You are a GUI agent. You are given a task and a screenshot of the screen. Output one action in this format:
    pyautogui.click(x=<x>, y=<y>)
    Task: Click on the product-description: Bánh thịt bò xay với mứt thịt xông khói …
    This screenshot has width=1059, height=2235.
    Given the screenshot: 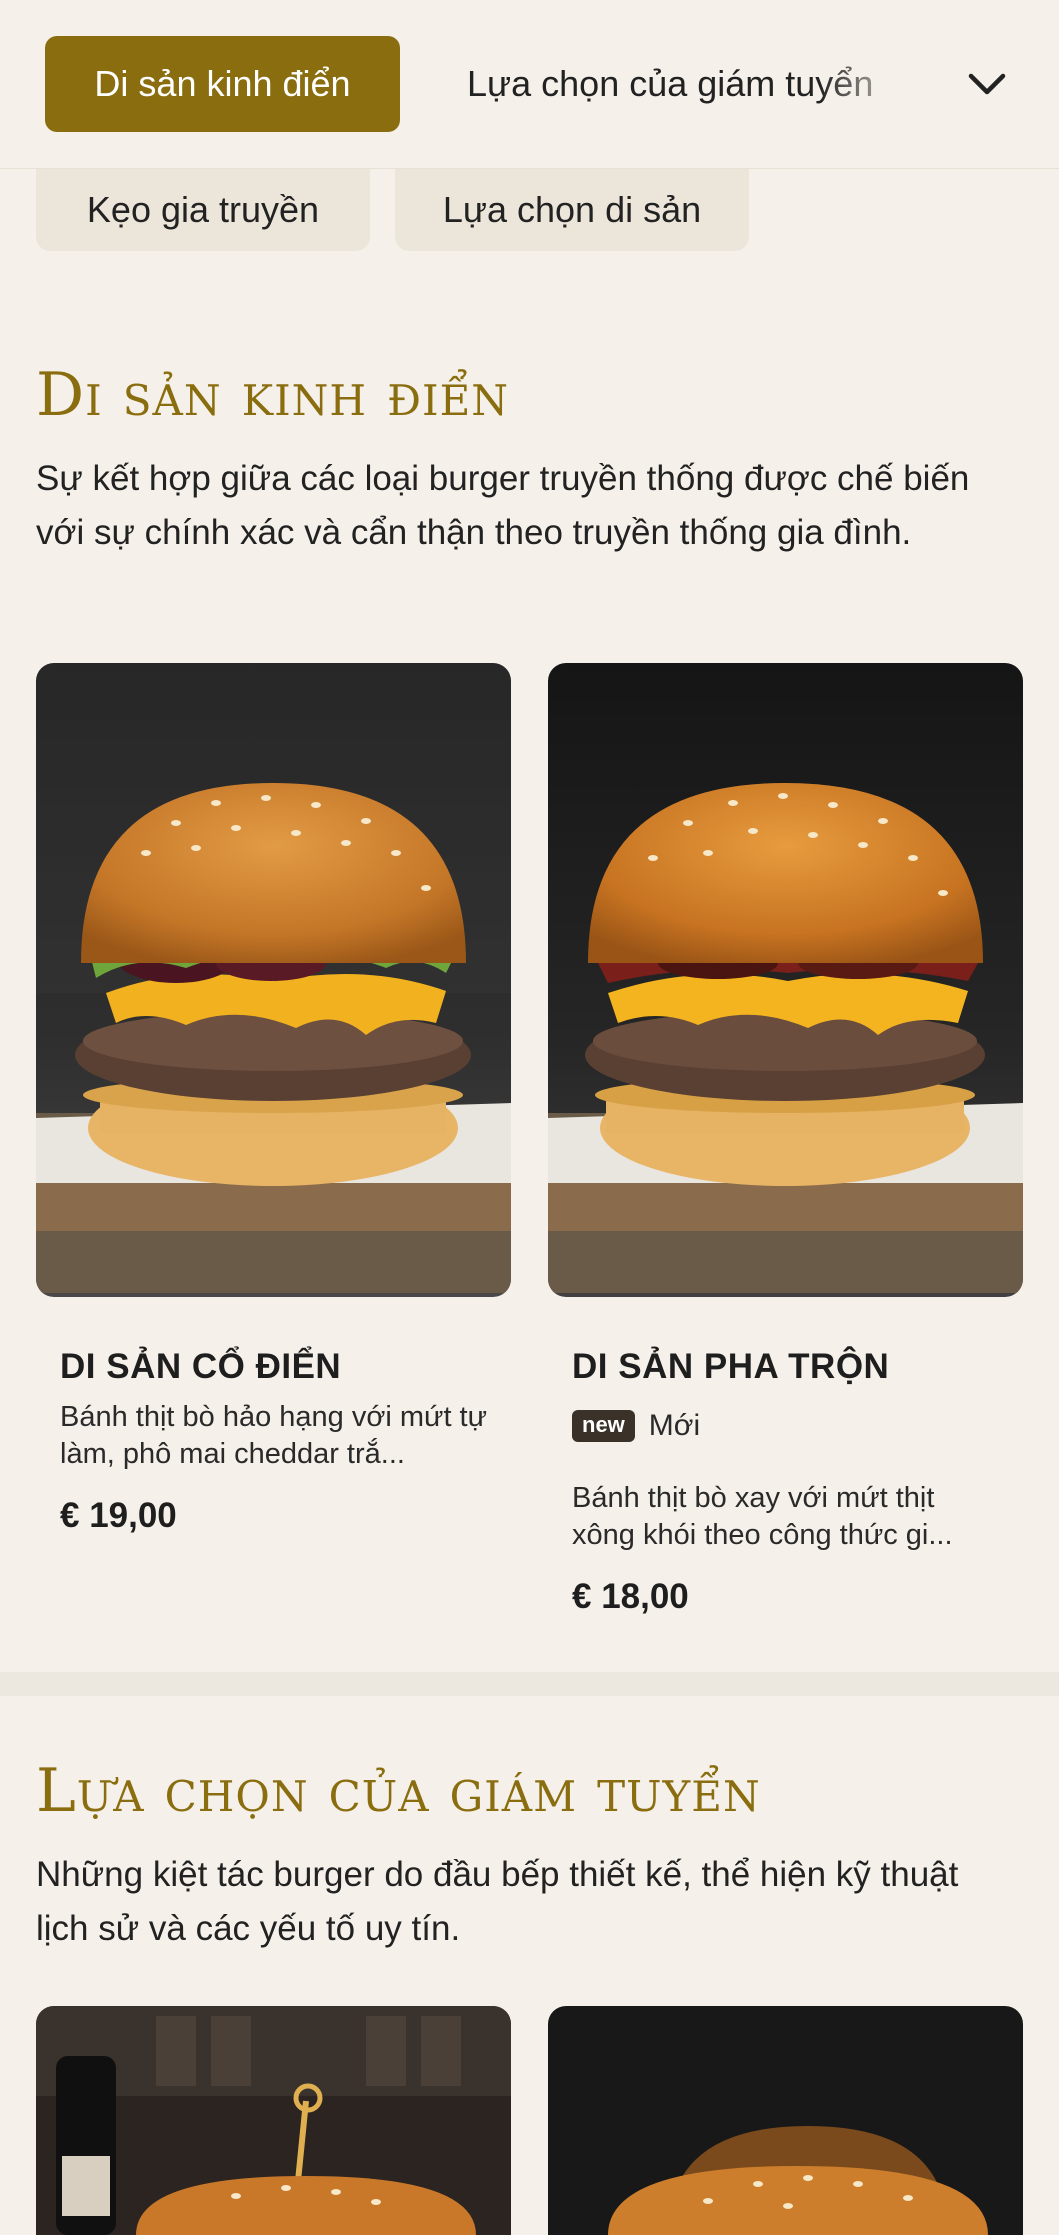 What is the action you would take?
    pyautogui.click(x=762, y=1516)
    